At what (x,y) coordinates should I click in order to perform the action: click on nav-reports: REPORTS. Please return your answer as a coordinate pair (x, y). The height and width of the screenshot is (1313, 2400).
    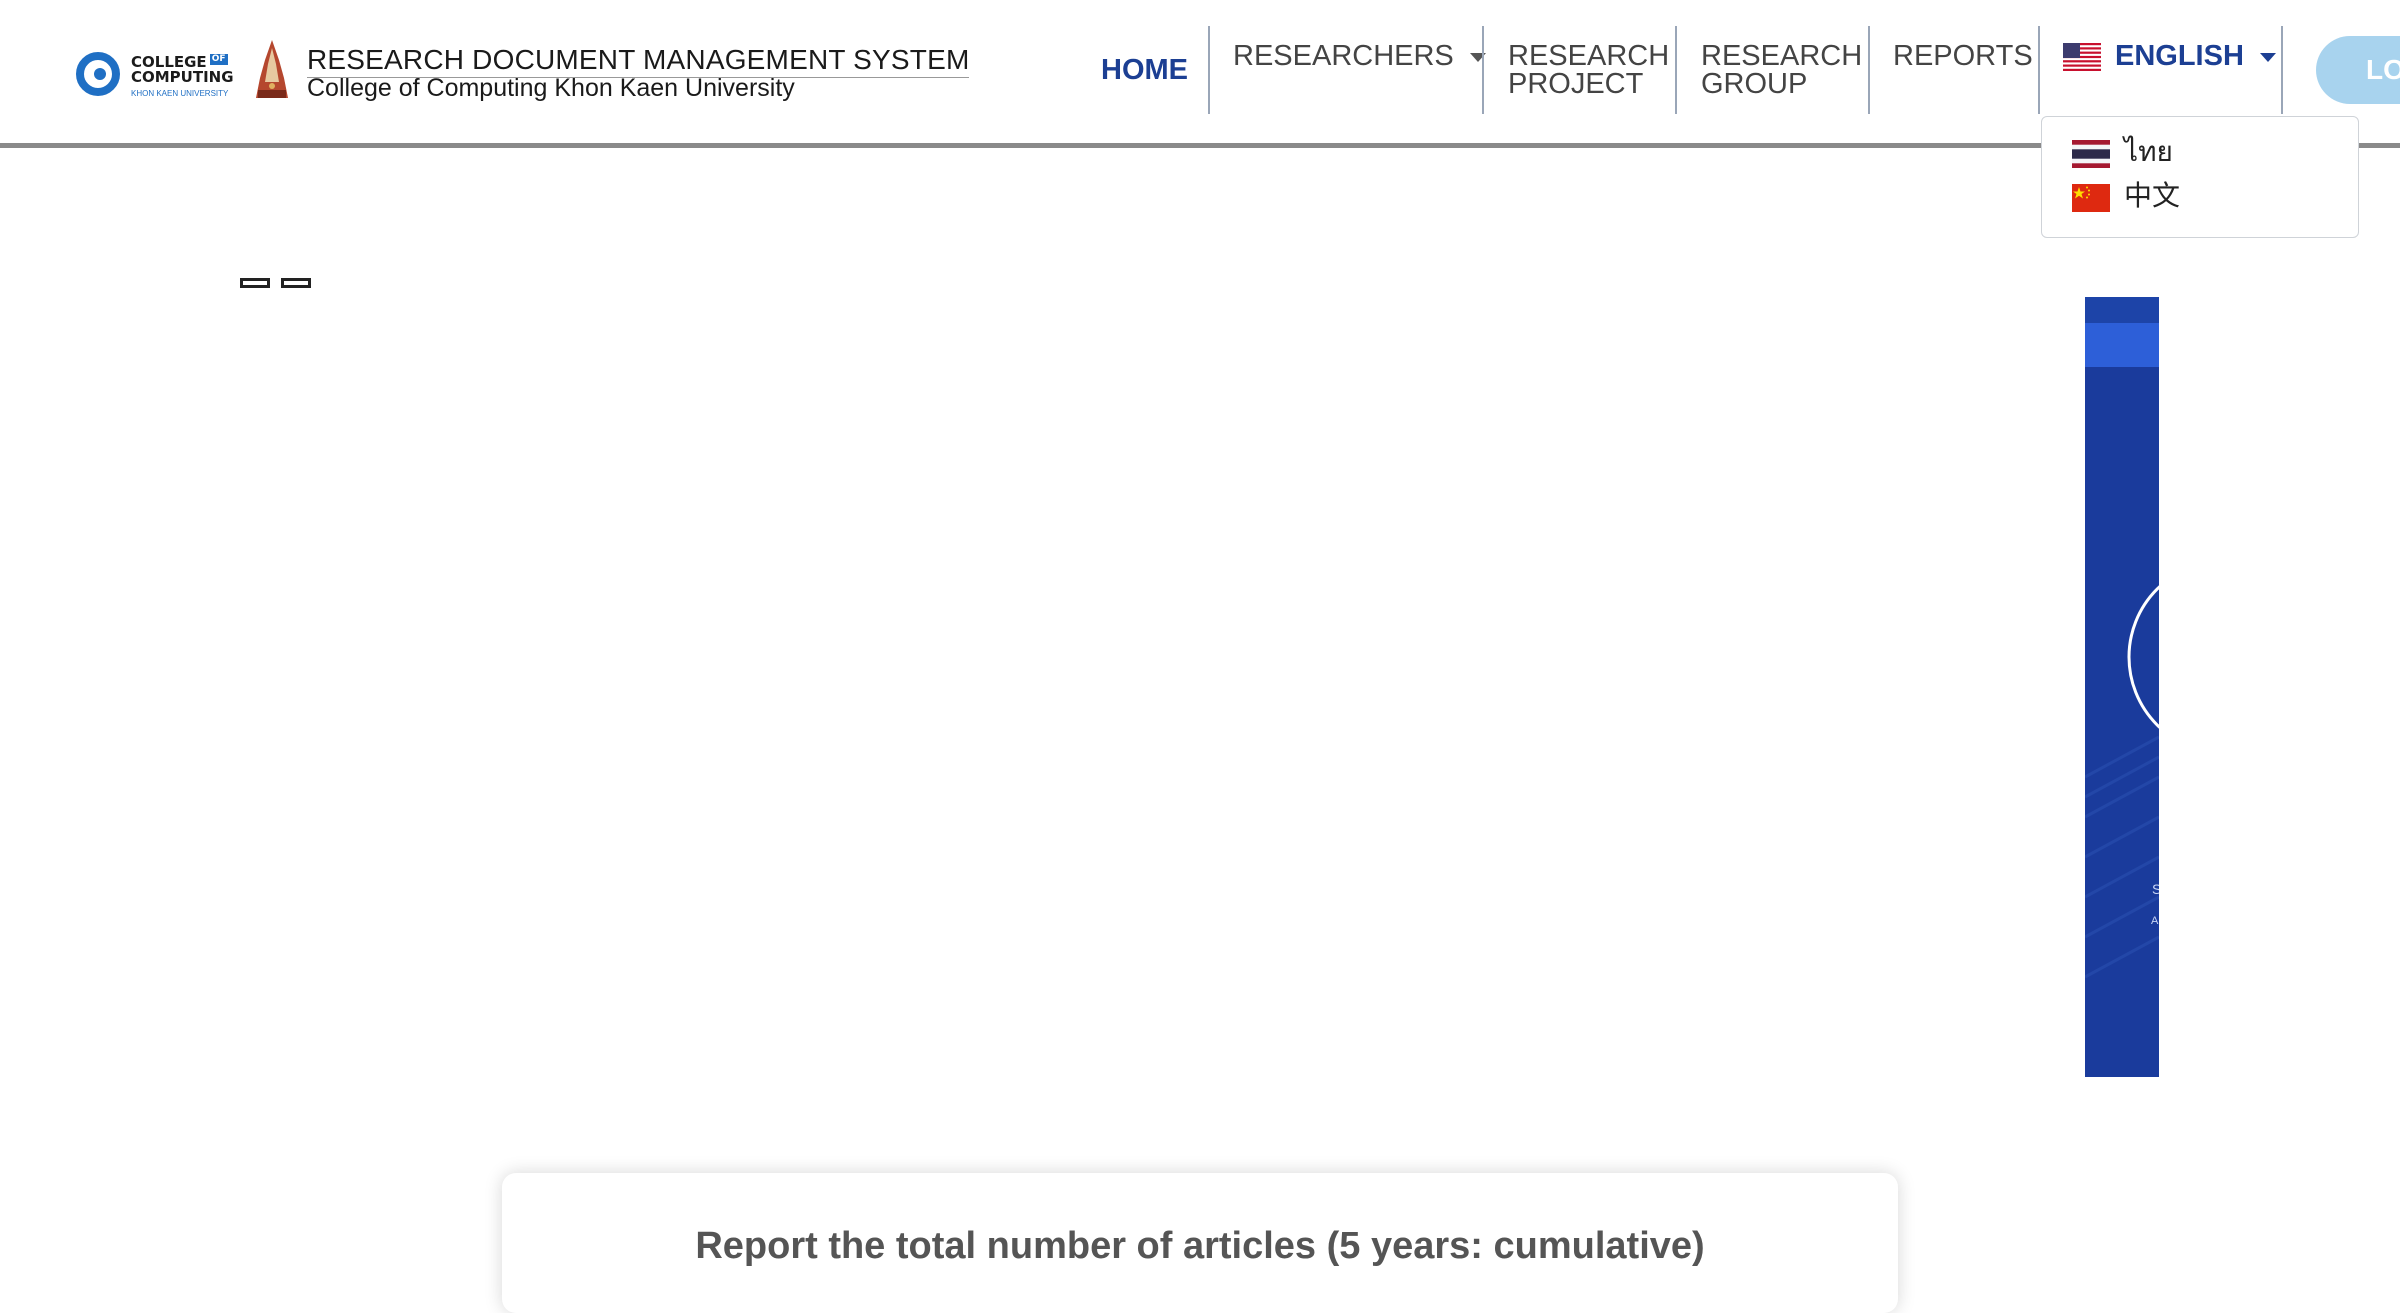
    Looking at the image, I should click on (1963, 70).